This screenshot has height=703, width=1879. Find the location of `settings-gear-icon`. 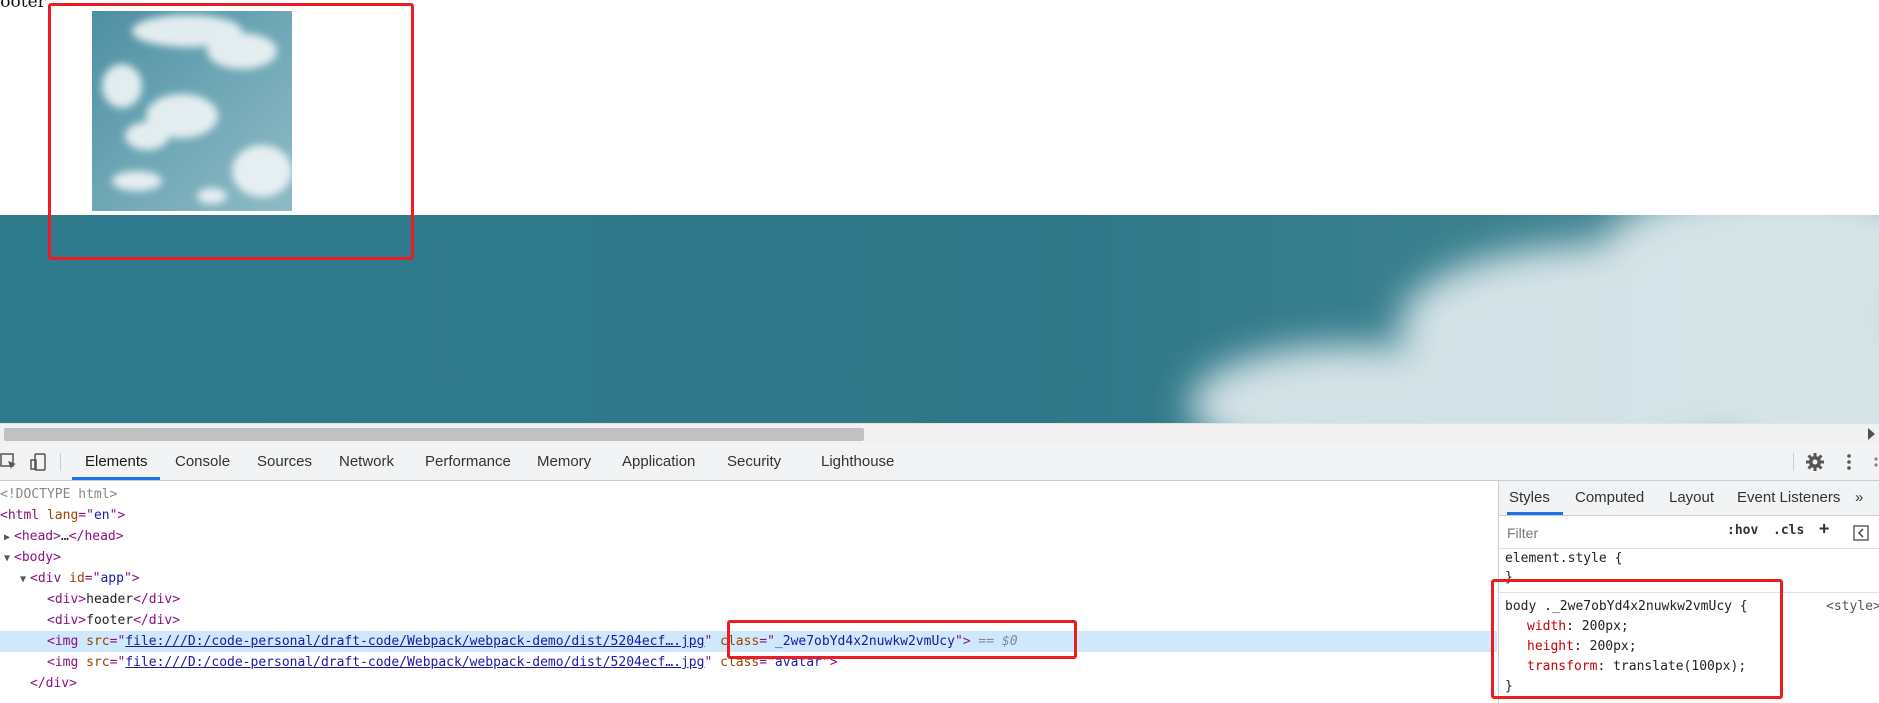

settings-gear-icon is located at coordinates (1815, 462).